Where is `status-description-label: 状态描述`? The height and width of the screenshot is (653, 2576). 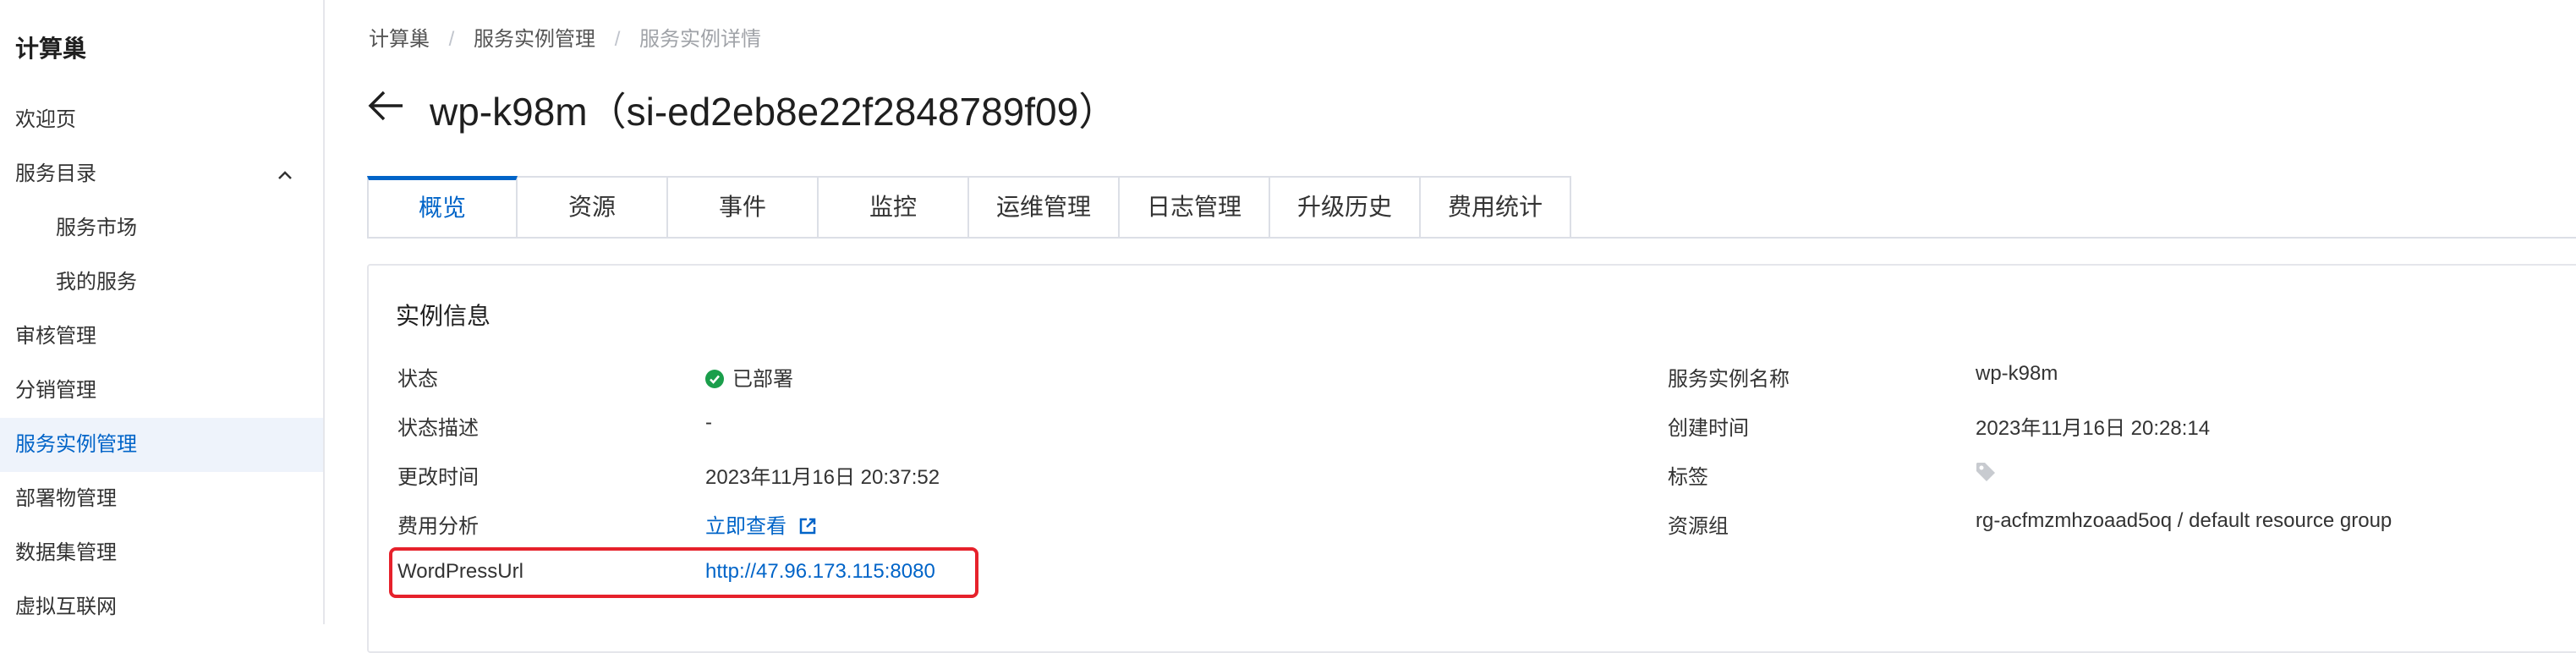 status-description-label: 状态描述 is located at coordinates (438, 428).